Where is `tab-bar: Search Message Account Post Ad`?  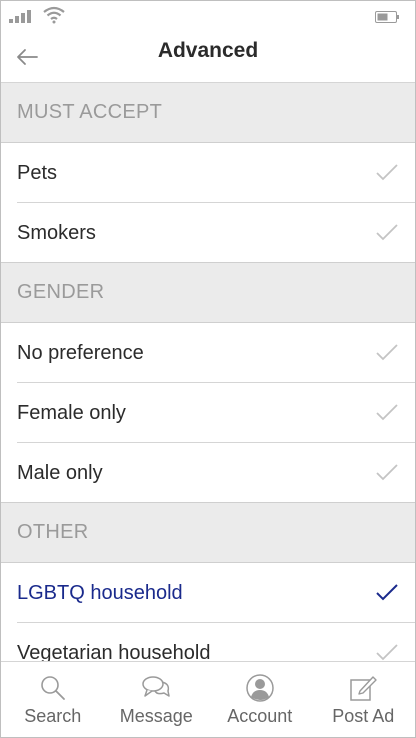
tab-bar: Search Message Account Post Ad is located at coordinates (208, 699).